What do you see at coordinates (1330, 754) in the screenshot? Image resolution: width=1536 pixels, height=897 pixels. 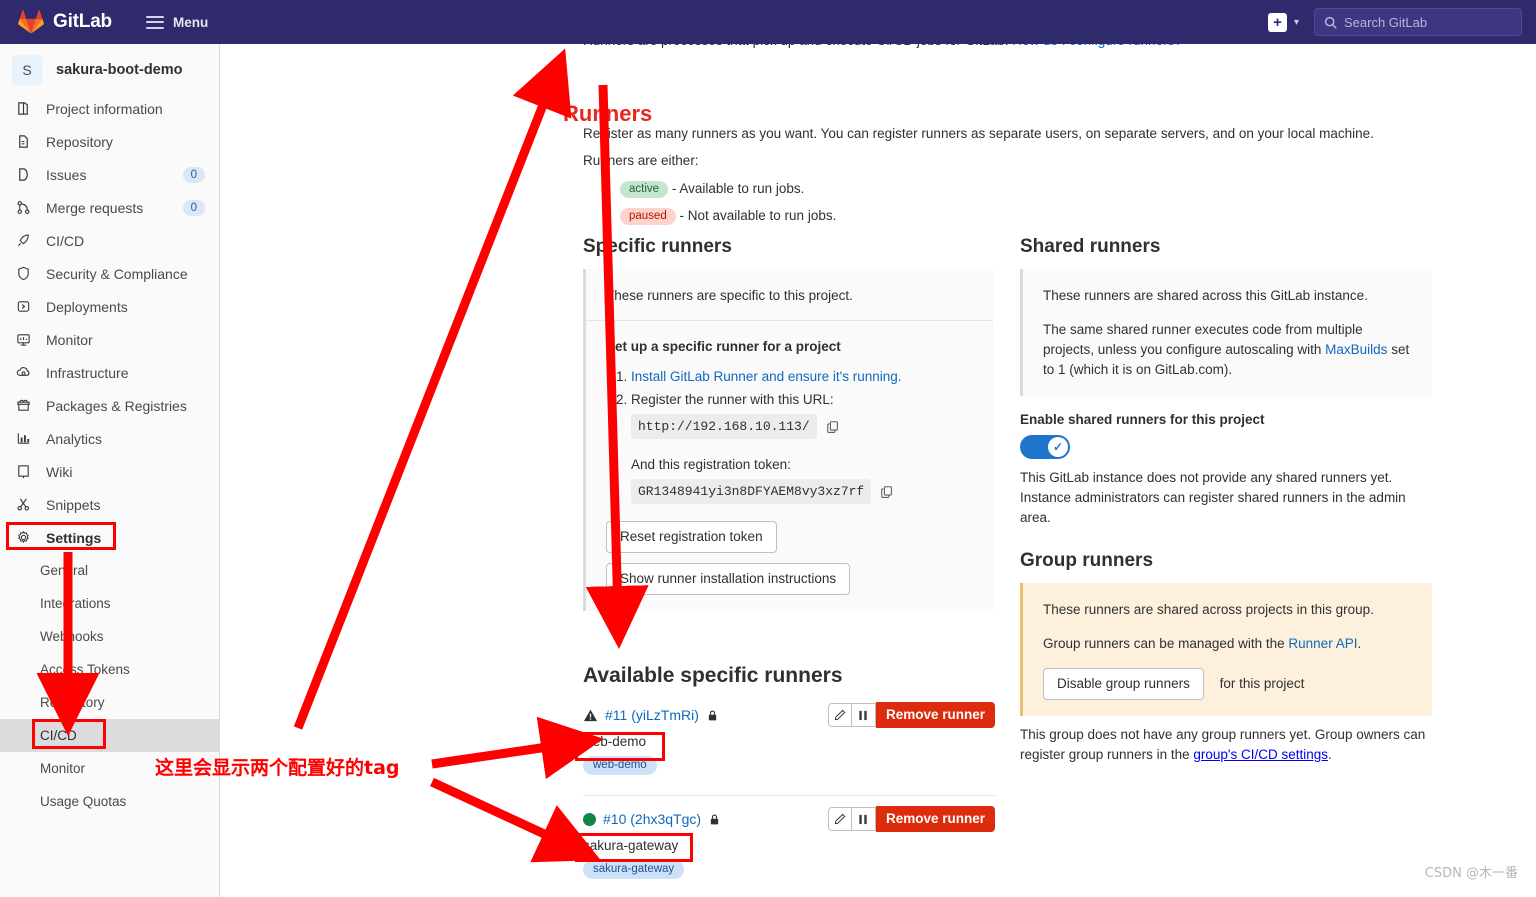 I see `group-runners-note-post: .` at bounding box center [1330, 754].